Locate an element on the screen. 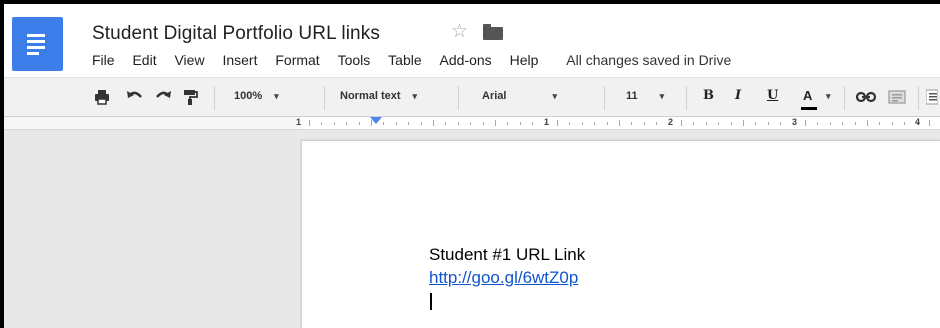 The height and width of the screenshot is (328, 940). zoom-select: 100% ▾ is located at coordinates (256, 96).